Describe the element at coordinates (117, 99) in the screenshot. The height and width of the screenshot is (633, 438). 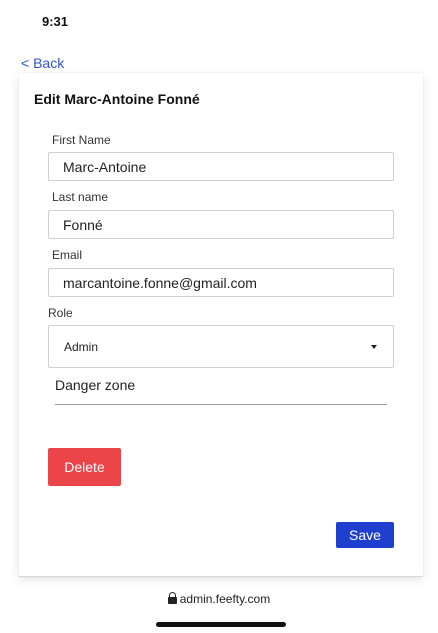
I see `page-title: Edit Marc-Antoine Fonné` at that location.